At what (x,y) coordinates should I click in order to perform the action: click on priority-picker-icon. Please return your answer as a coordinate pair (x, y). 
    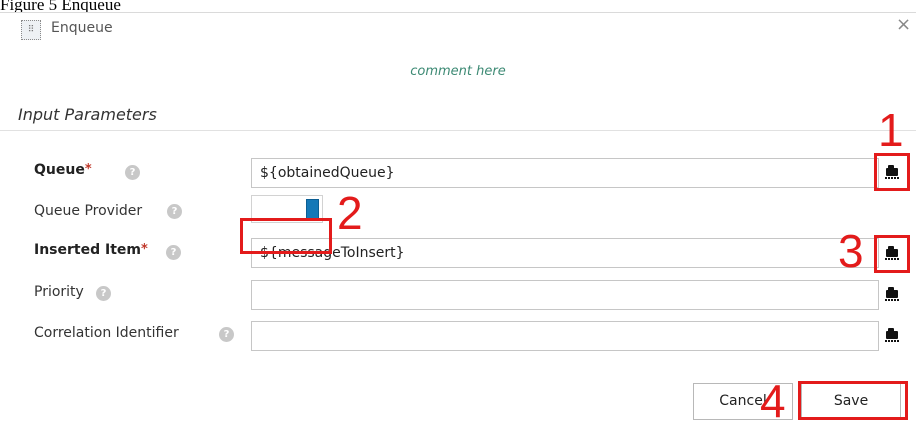
    Looking at the image, I should click on (892, 294).